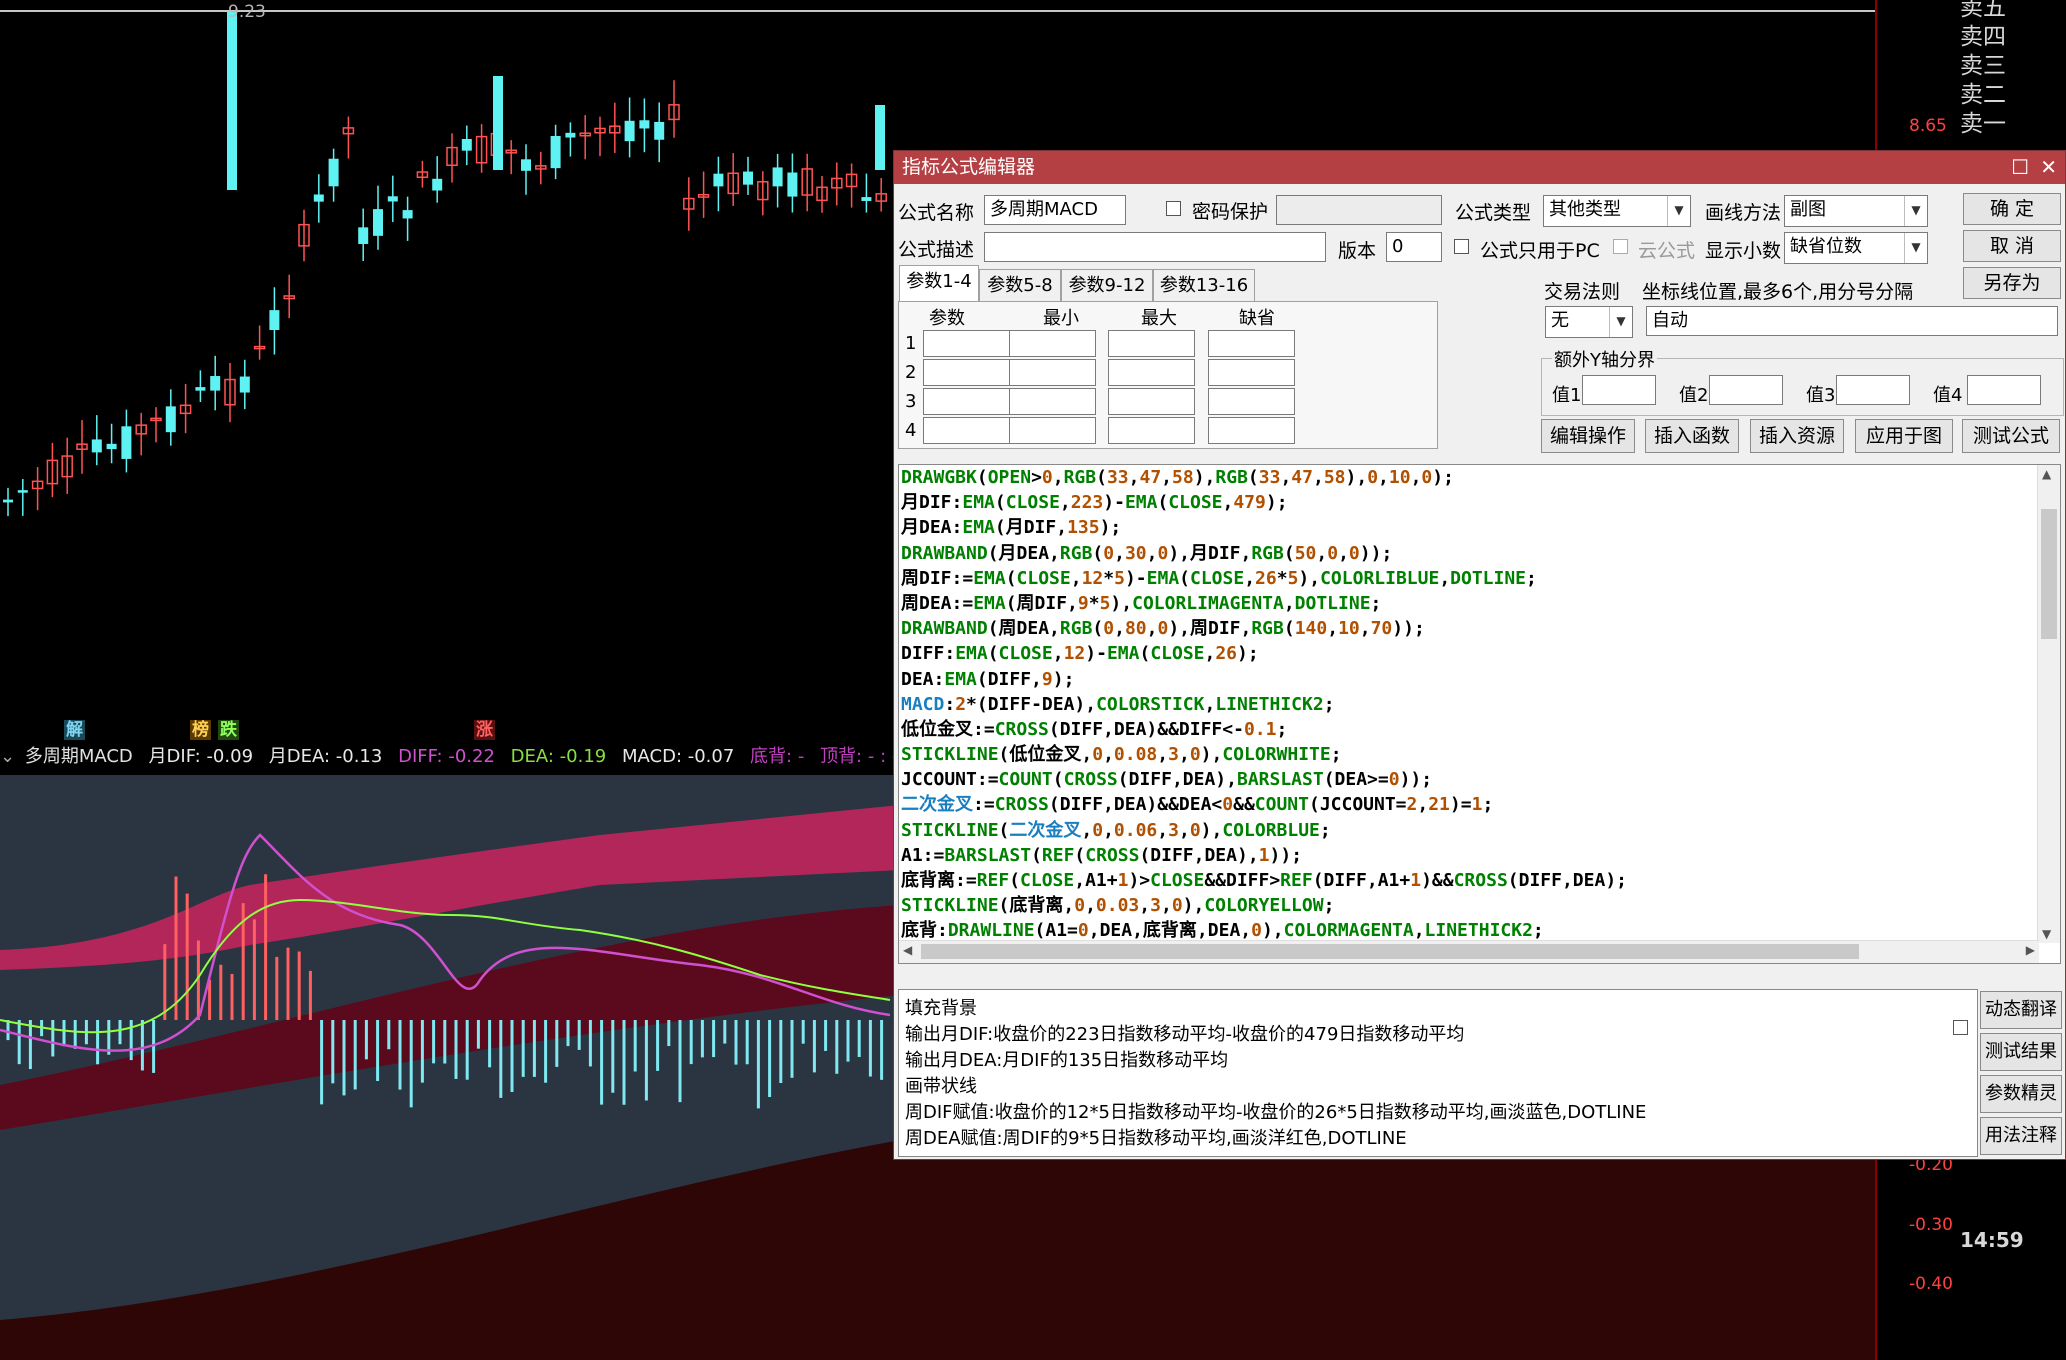 The image size is (2066, 1360). Describe the element at coordinates (939, 283) in the screenshot. I see `tab-params-1-4: 参数1-4` at that location.